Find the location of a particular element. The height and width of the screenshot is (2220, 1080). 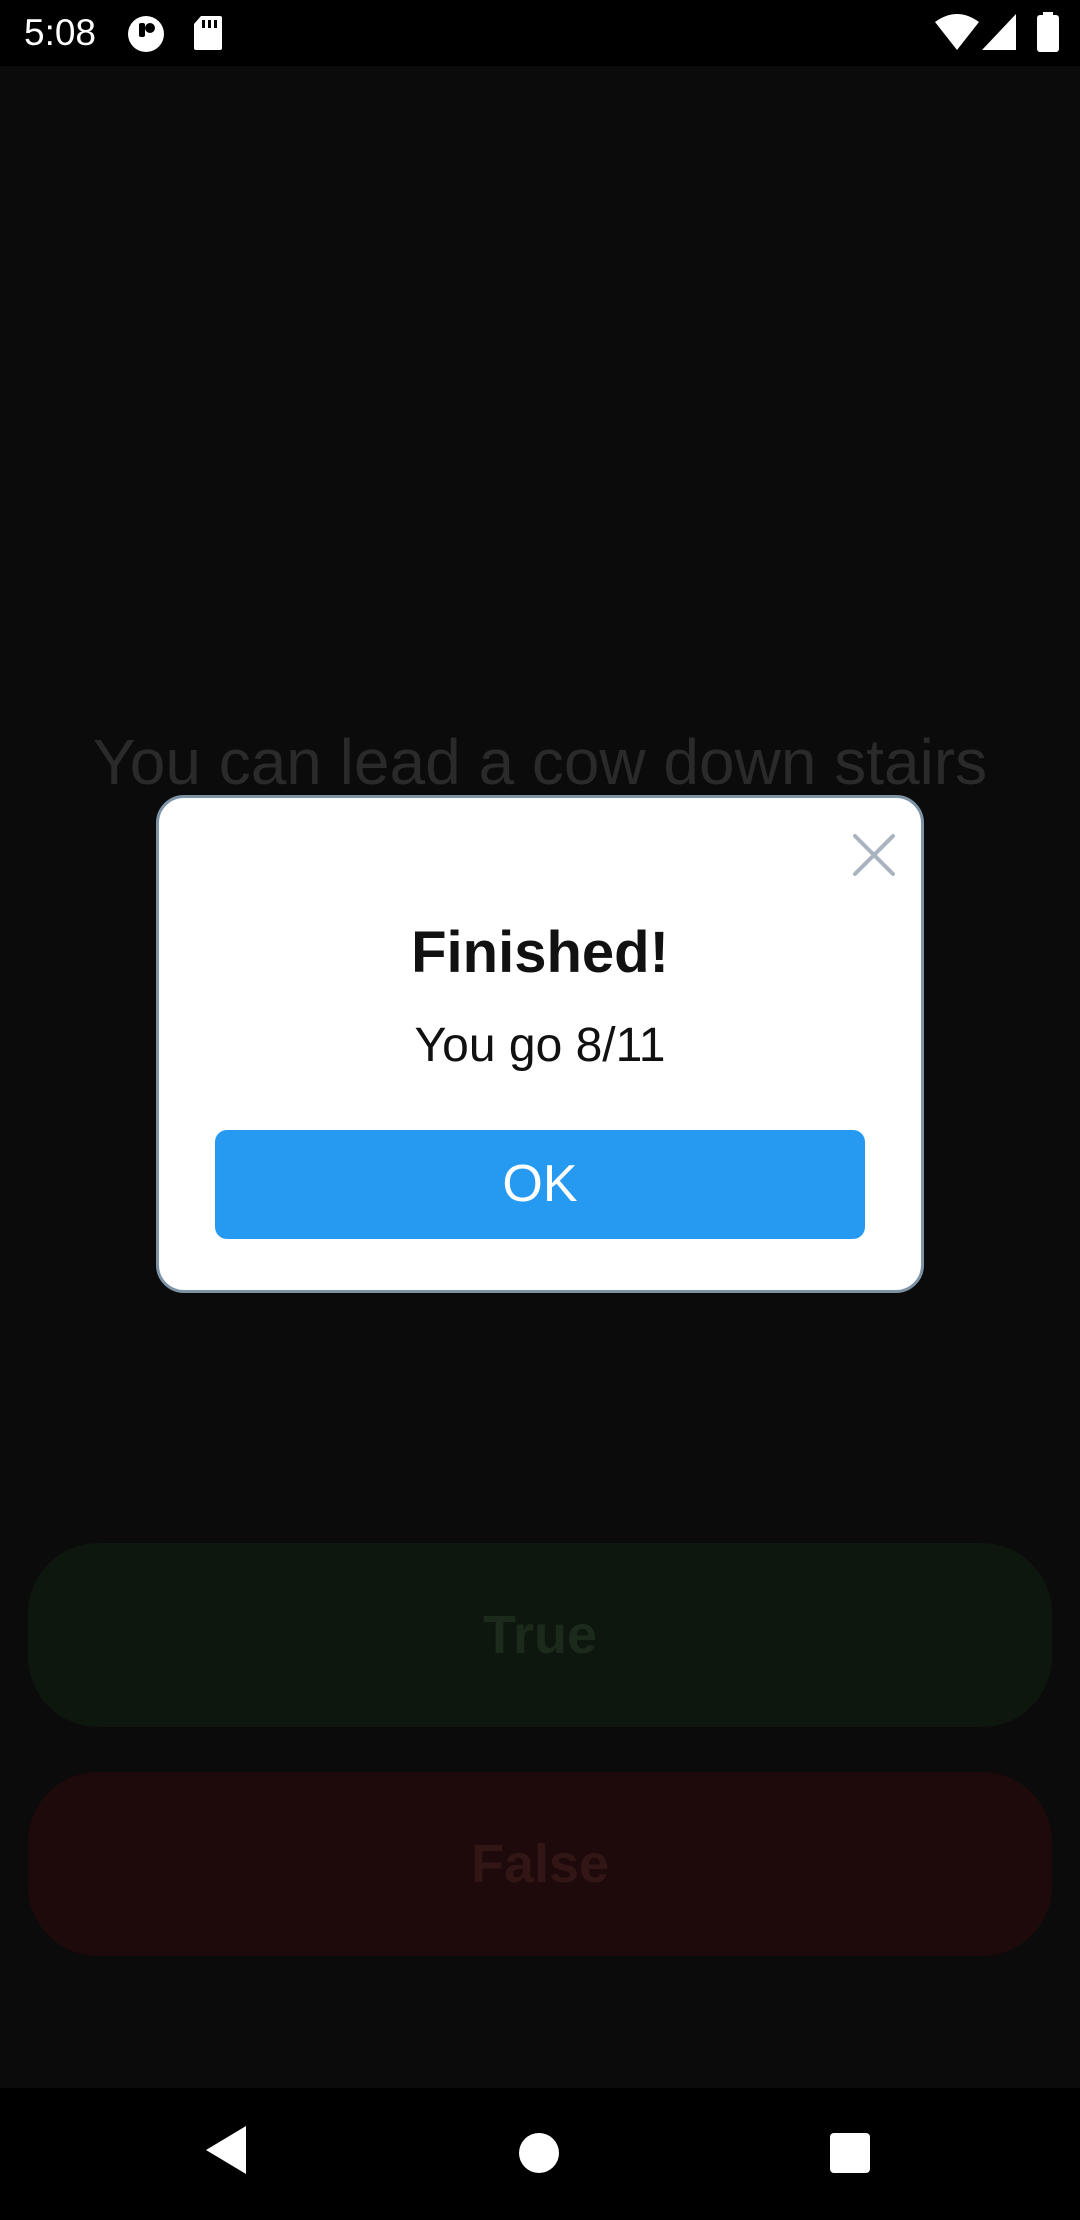

sd-card-icon is located at coordinates (208, 35).